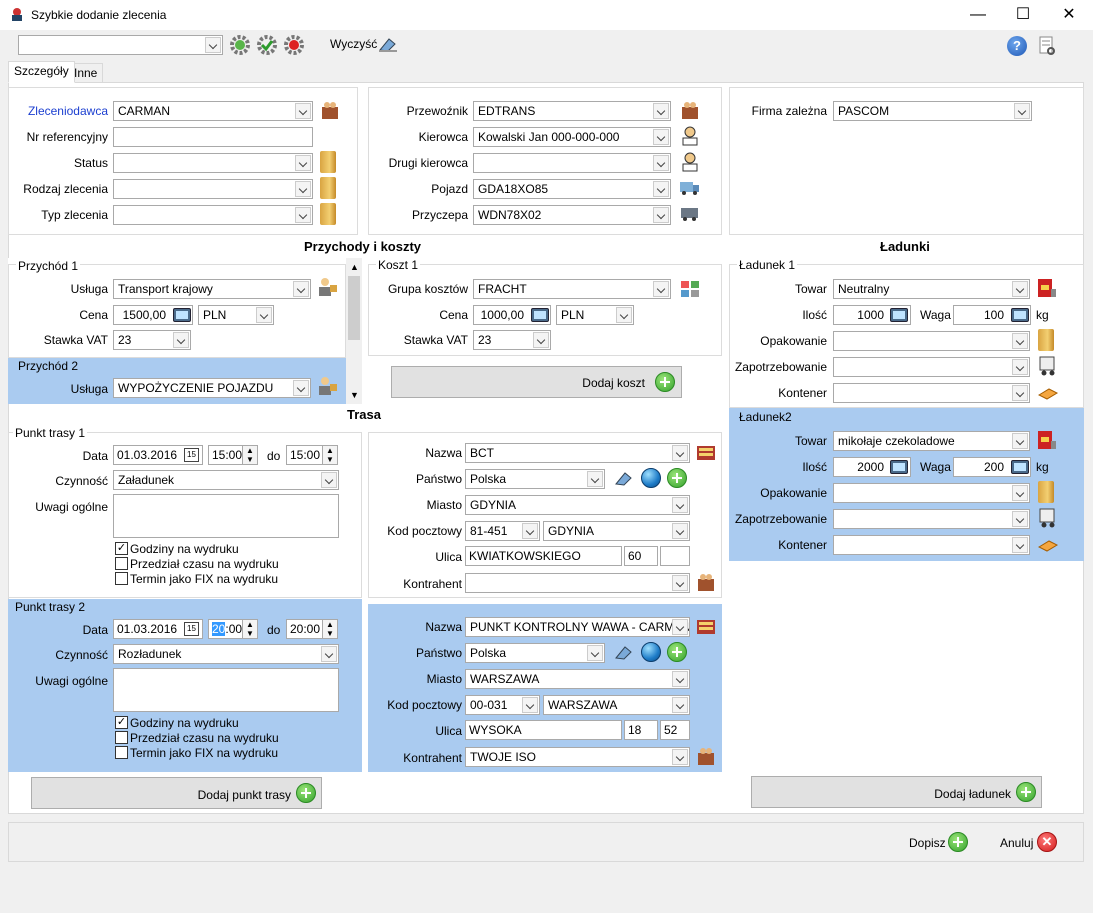  I want to click on scroll-down-icon: ▼, so click(354, 395).